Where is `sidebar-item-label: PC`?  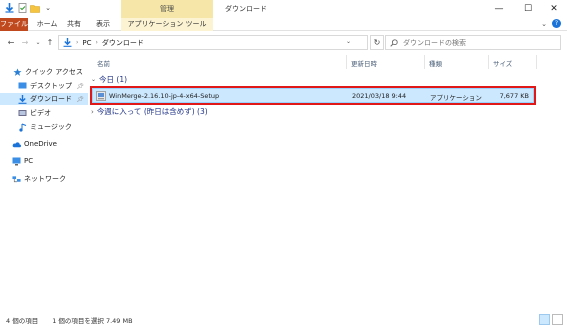 sidebar-item-label: PC is located at coordinates (29, 161).